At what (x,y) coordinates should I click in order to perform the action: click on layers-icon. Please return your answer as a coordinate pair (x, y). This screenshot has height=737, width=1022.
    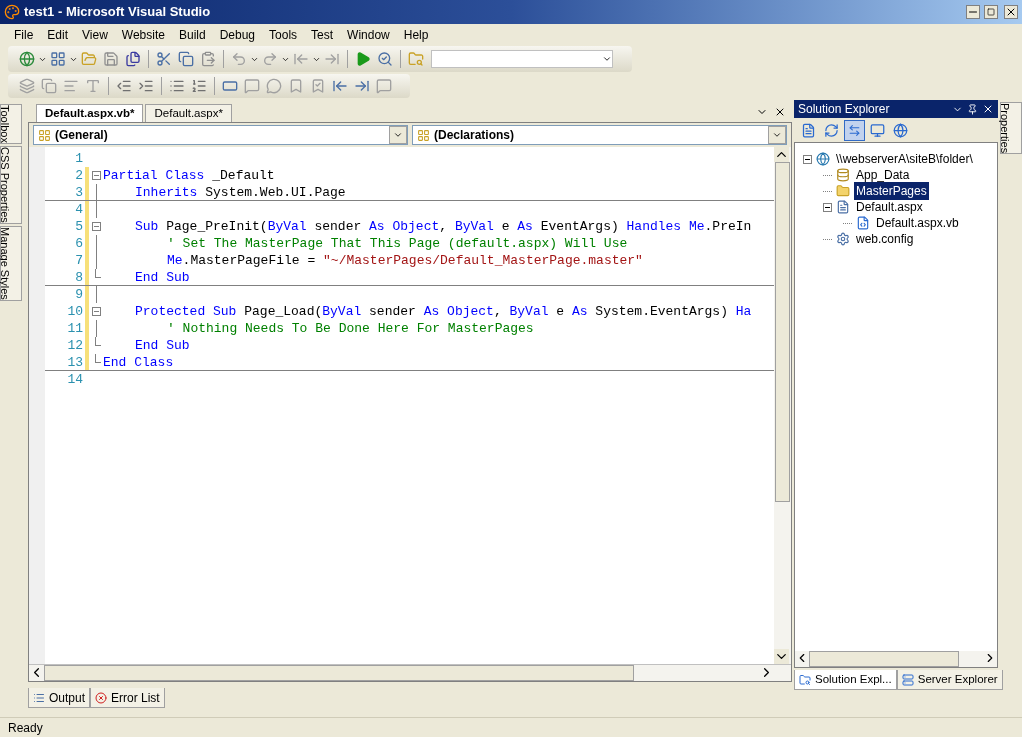
    Looking at the image, I should click on (27, 86).